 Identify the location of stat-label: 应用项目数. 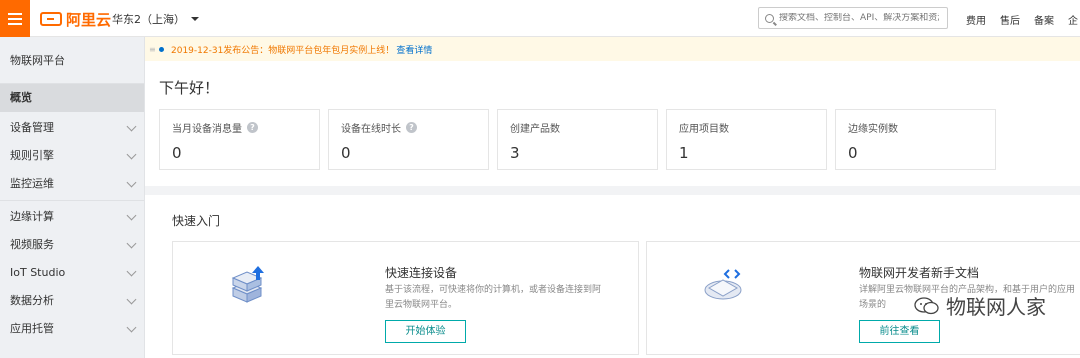
(704, 129).